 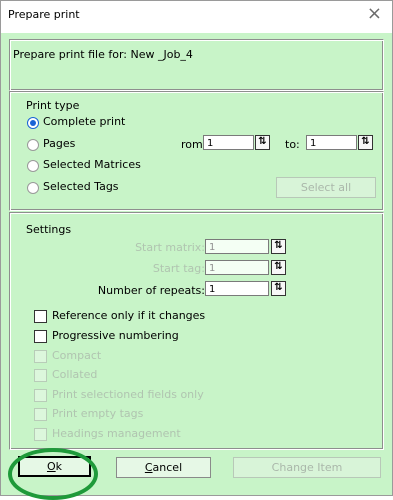 What do you see at coordinates (128, 394) in the screenshot?
I see `checkbox-print-selectioned-label: Print selectioned fields only` at bounding box center [128, 394].